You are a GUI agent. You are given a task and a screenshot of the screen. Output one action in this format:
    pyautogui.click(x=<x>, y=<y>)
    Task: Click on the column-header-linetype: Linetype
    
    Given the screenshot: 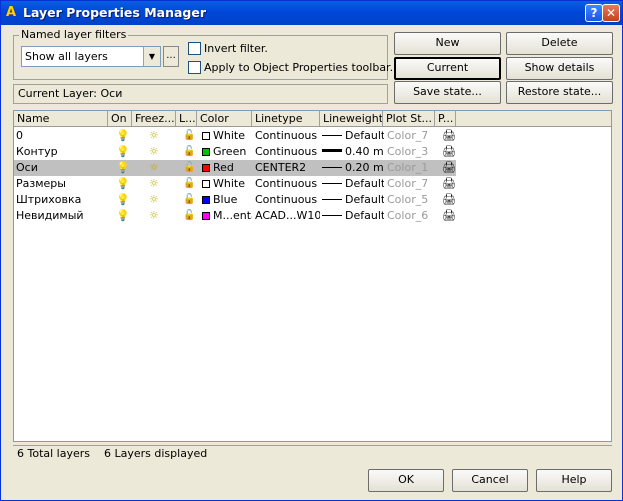 What is the action you would take?
    pyautogui.click(x=286, y=118)
    